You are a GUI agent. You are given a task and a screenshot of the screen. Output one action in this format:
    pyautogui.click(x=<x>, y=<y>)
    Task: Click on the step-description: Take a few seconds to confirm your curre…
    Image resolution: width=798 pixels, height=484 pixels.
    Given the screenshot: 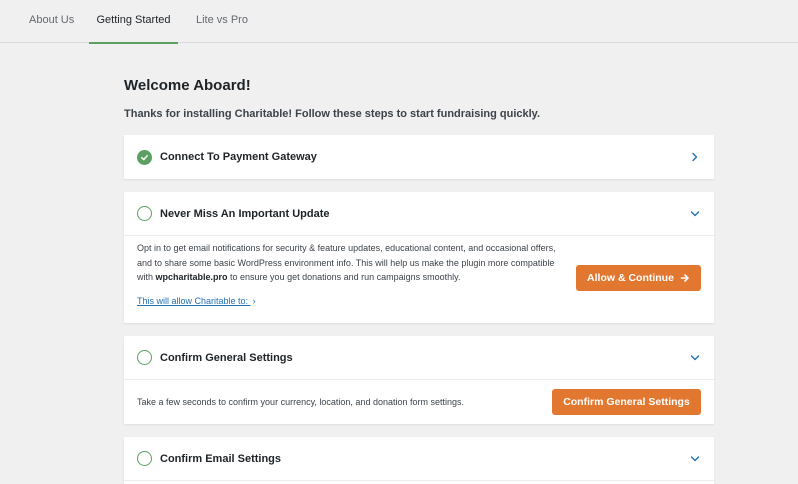 What is the action you would take?
    pyautogui.click(x=300, y=402)
    